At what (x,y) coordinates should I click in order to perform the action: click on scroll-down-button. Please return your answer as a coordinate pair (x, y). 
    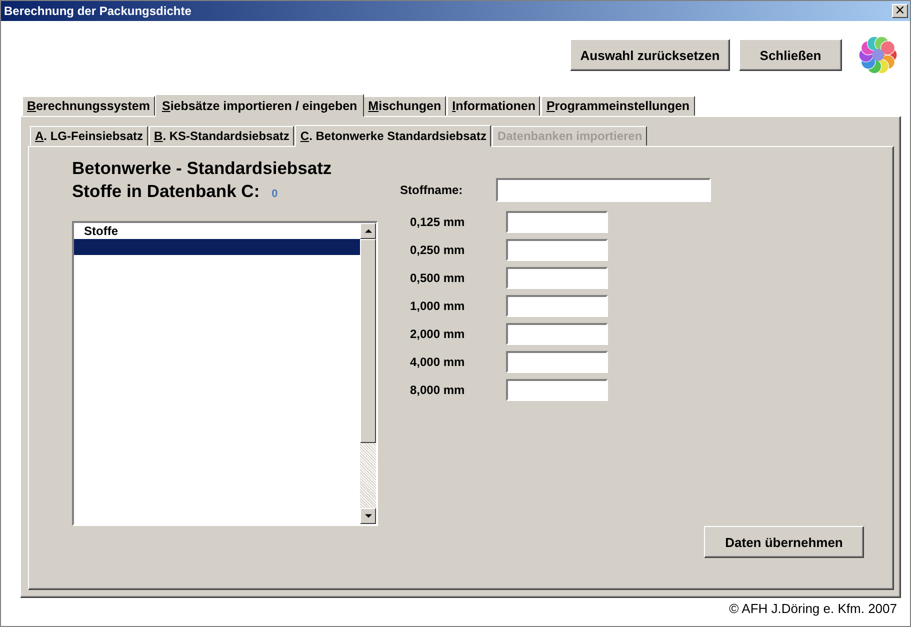
    Looking at the image, I should click on (368, 516).